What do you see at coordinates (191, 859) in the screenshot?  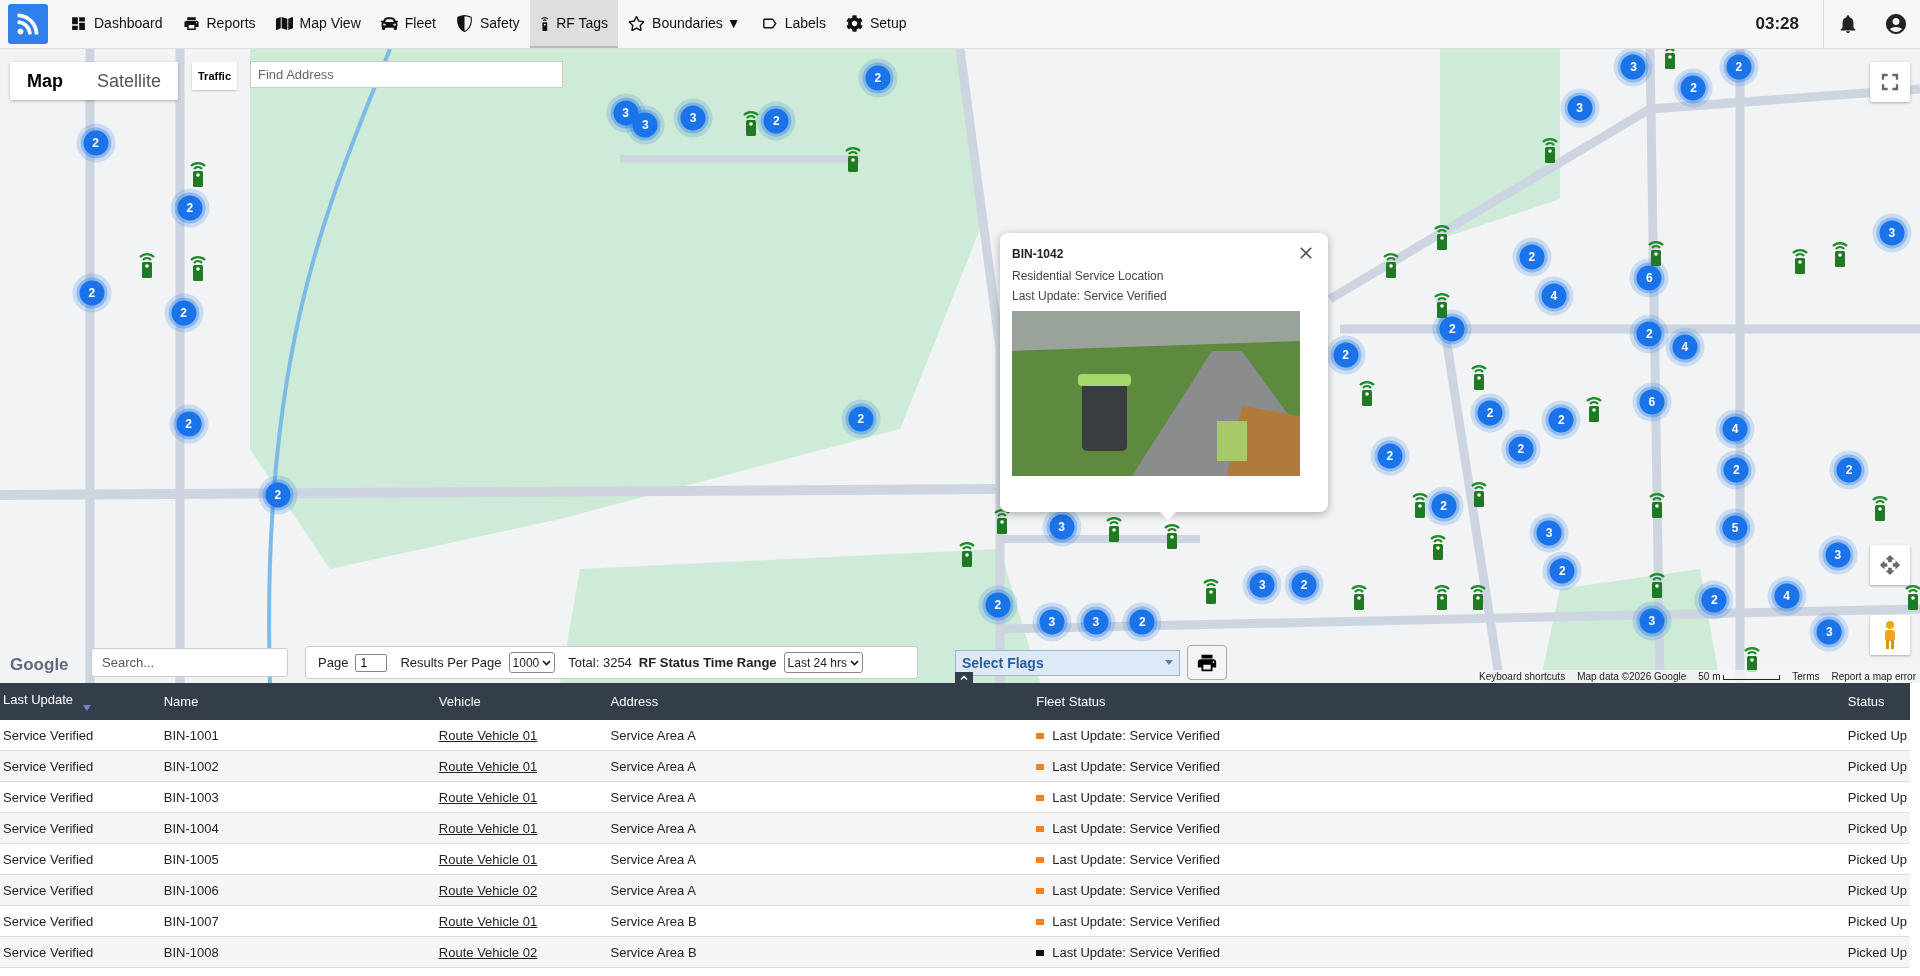 I see `table-cell: BIN-1005` at bounding box center [191, 859].